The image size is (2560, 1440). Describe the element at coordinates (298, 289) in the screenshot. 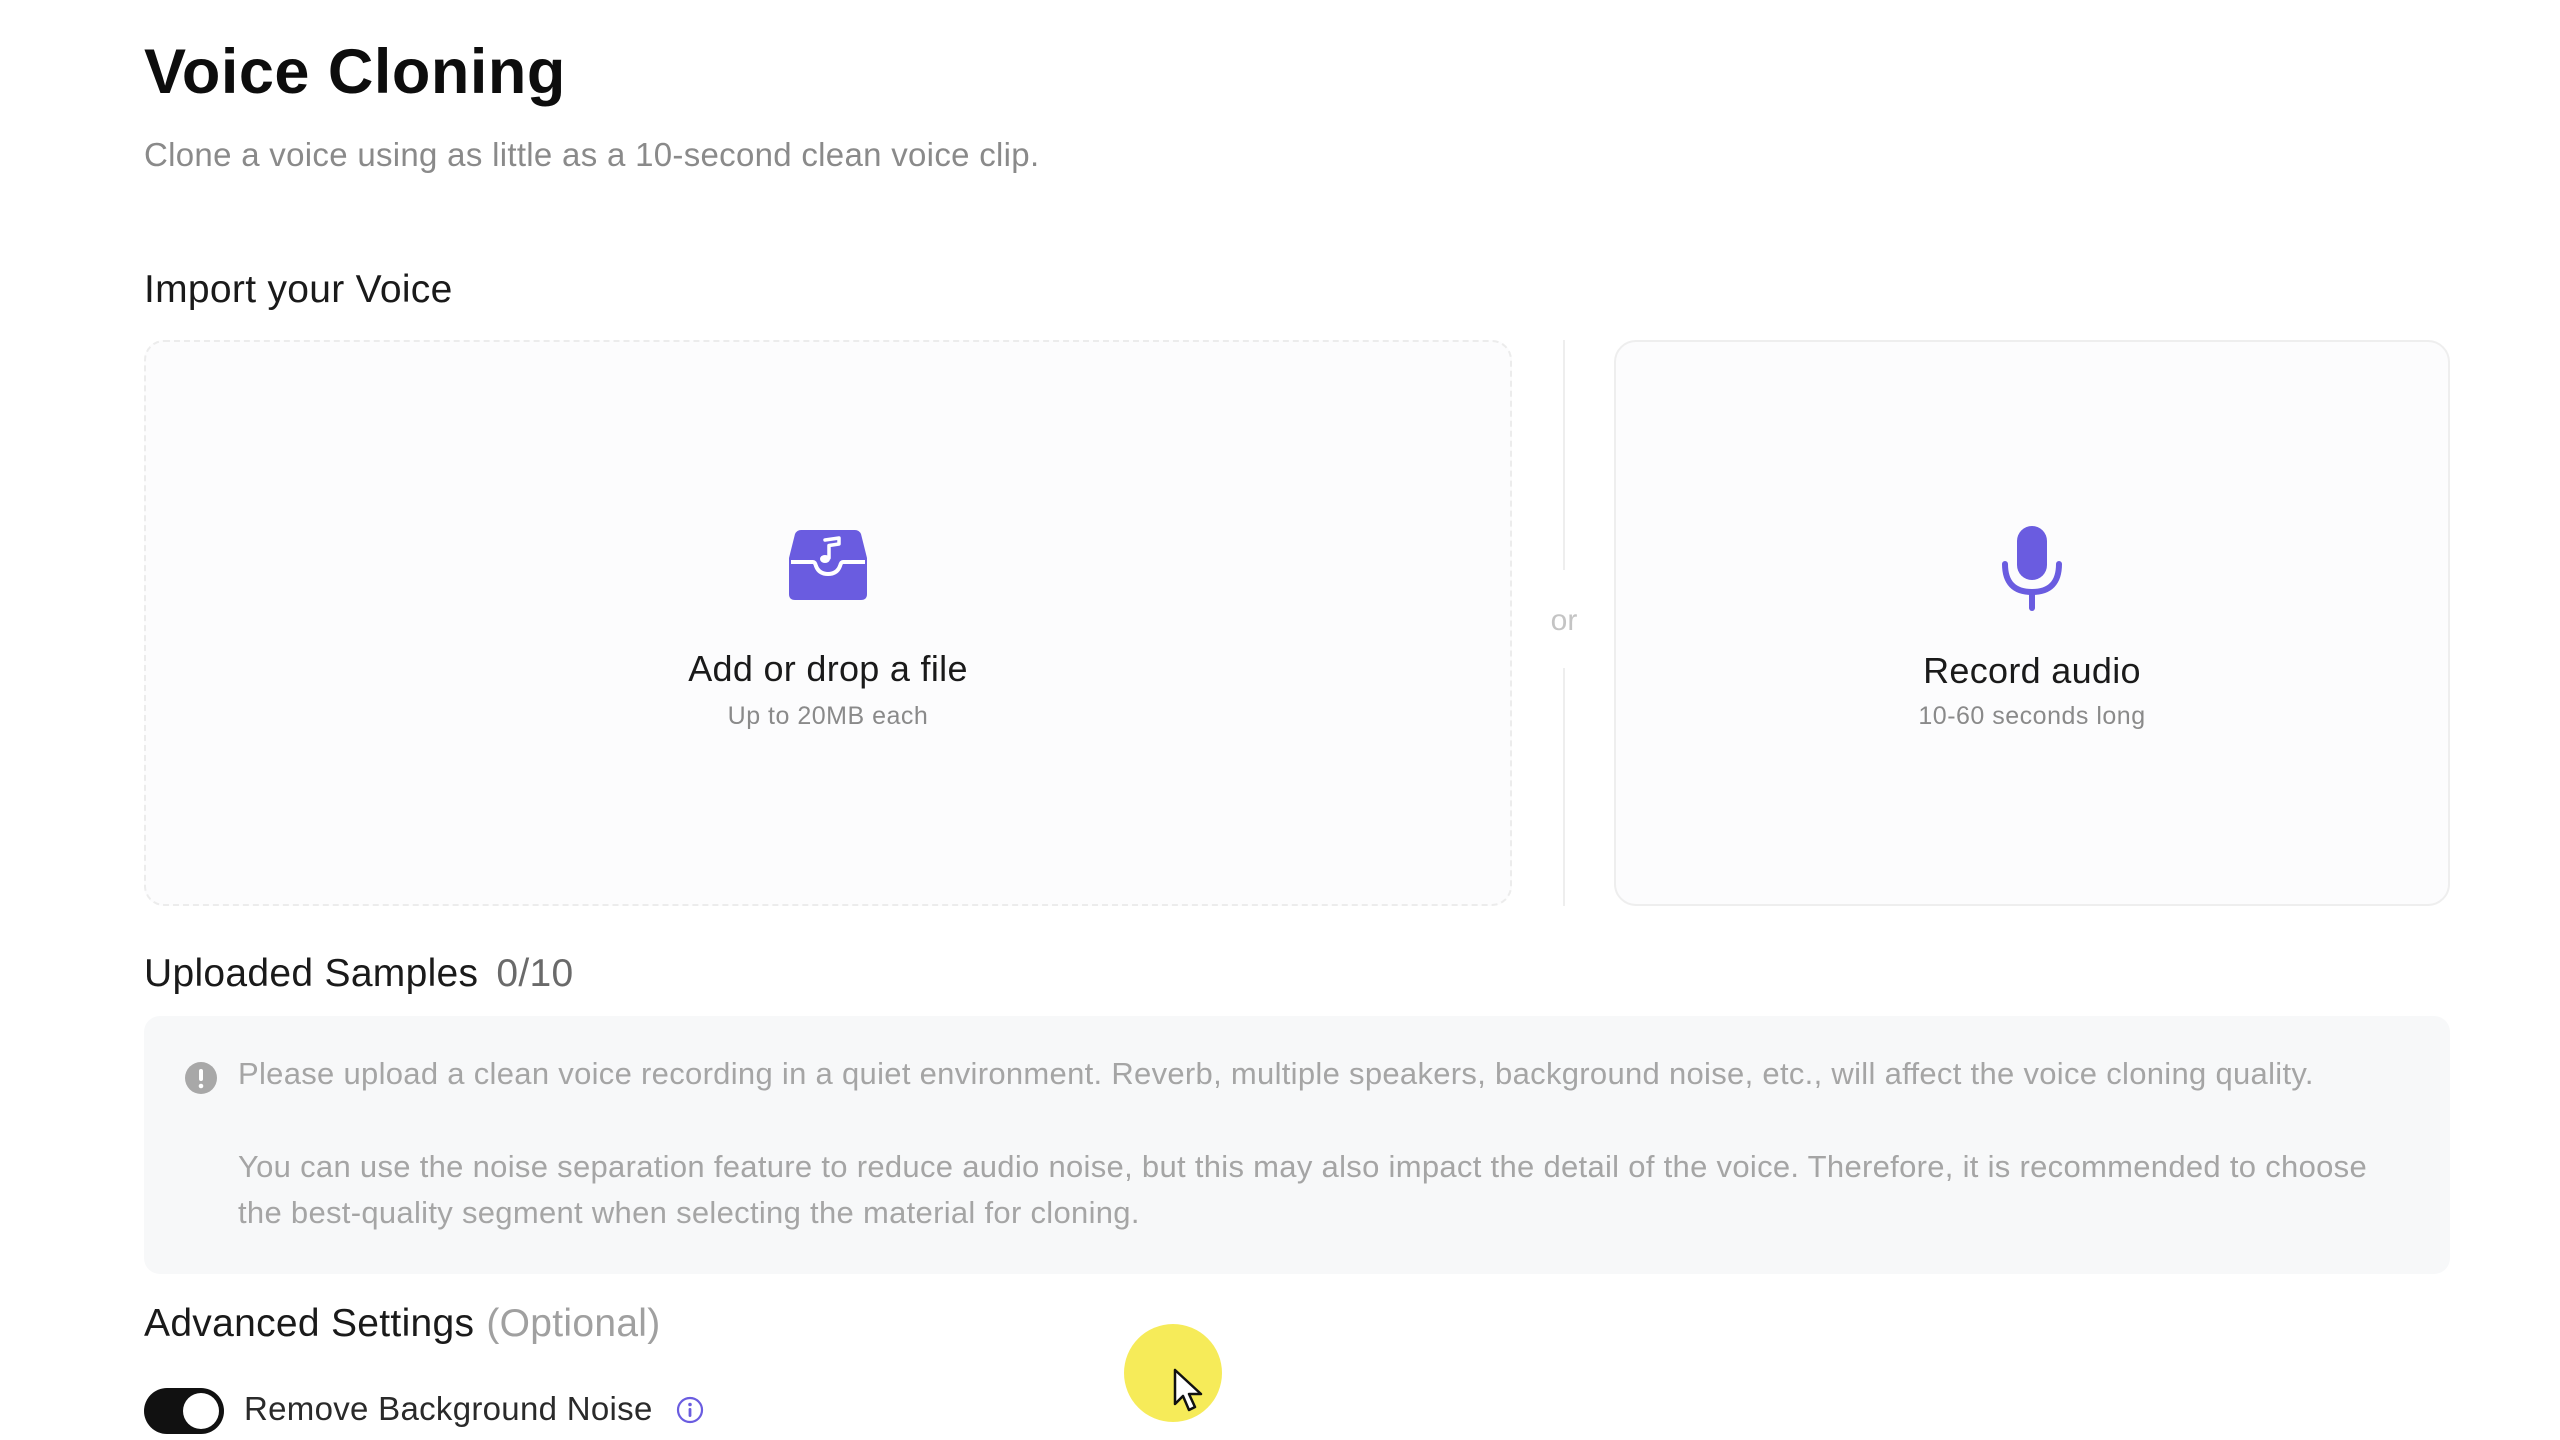

I see `import-voice-heading: Import your Voice` at that location.